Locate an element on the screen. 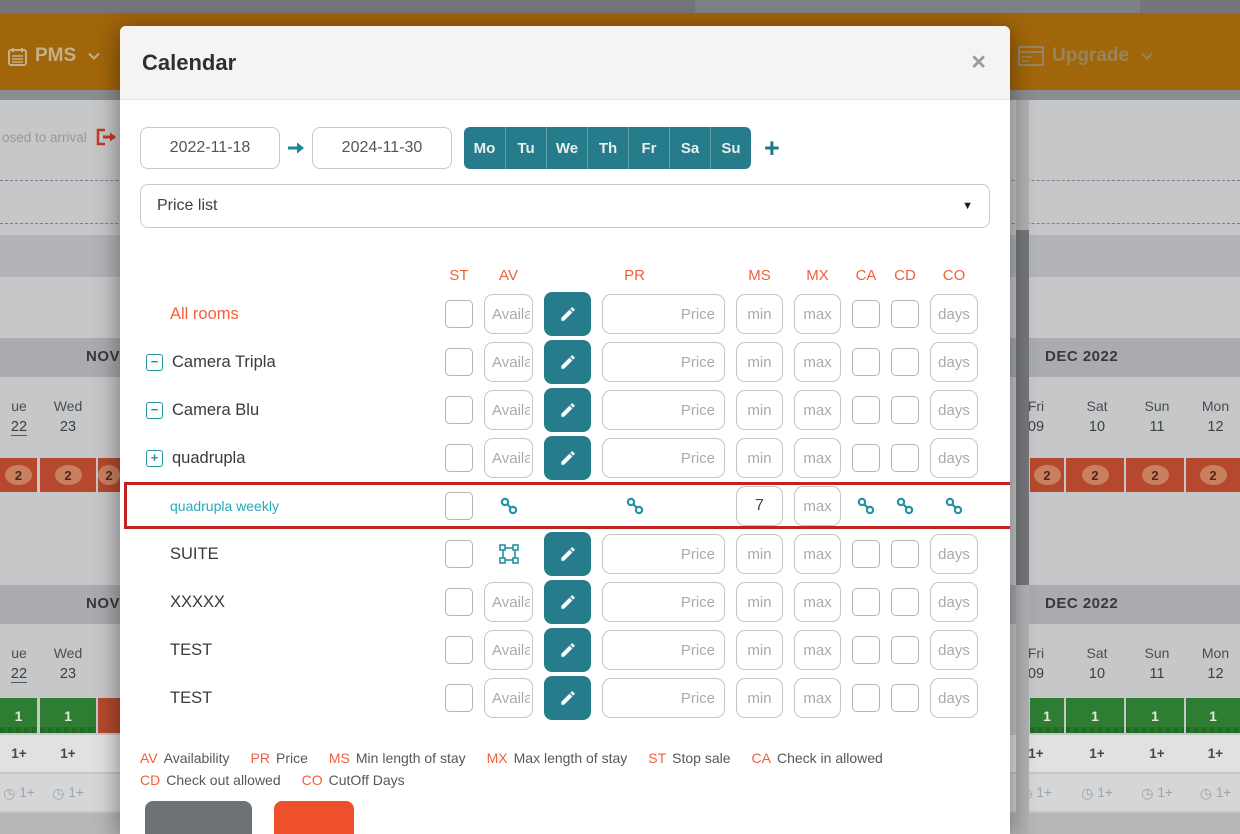 The image size is (1240, 834). pms-menu: PMS is located at coordinates (54, 56).